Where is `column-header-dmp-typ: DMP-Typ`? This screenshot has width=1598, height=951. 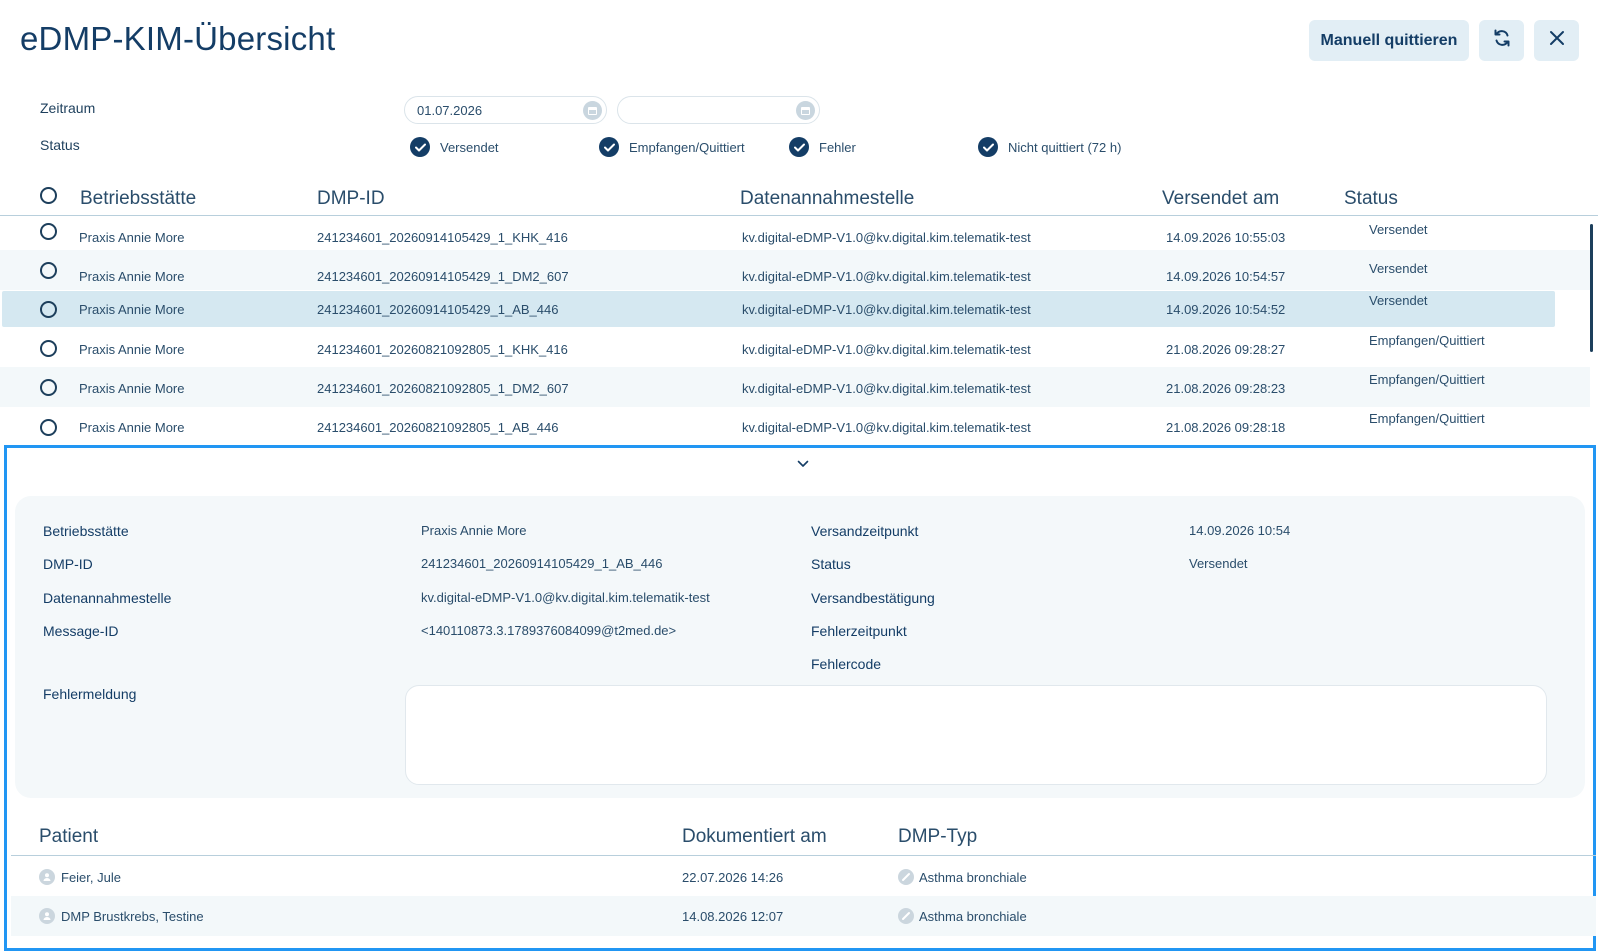 column-header-dmp-typ: DMP-Typ is located at coordinates (937, 837).